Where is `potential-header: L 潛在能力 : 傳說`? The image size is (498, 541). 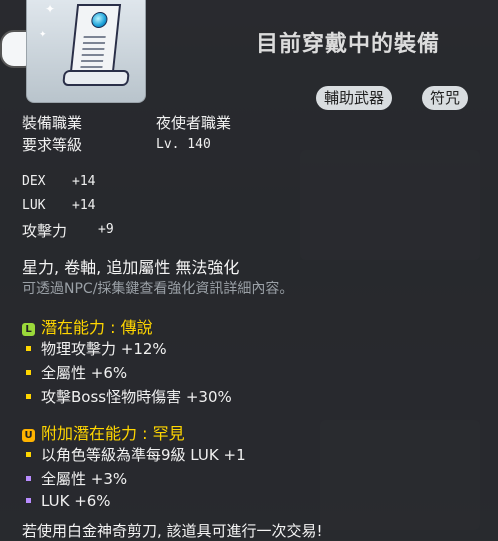
potential-header: L 潛在能力 : 傳說 is located at coordinates (87, 326).